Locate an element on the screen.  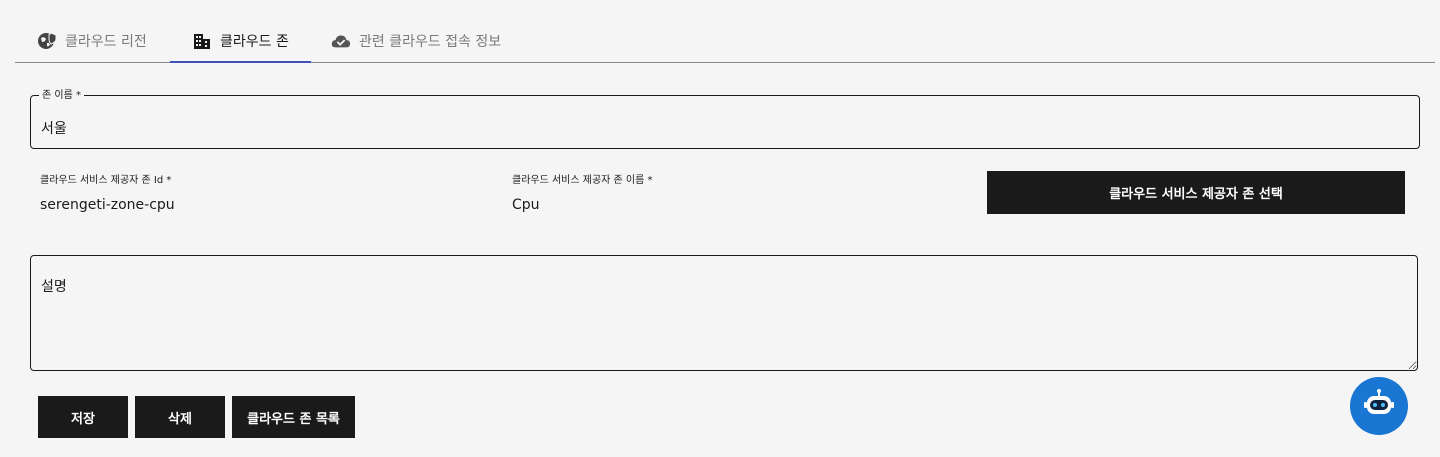
cloud-zone-list-button: 클라우드 존 목록 is located at coordinates (293, 417).